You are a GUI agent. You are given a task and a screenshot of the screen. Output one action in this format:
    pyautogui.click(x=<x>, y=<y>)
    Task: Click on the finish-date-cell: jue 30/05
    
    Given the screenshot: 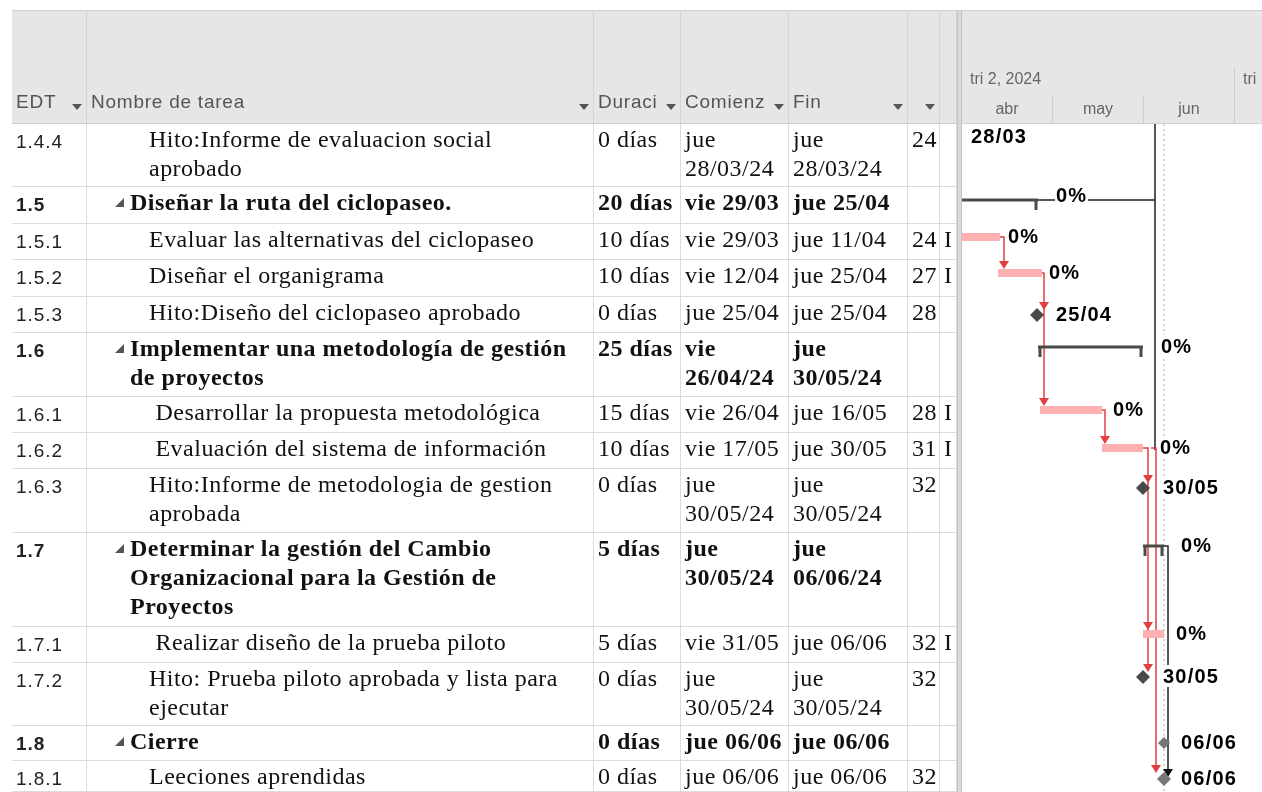 What is the action you would take?
    pyautogui.click(x=840, y=448)
    